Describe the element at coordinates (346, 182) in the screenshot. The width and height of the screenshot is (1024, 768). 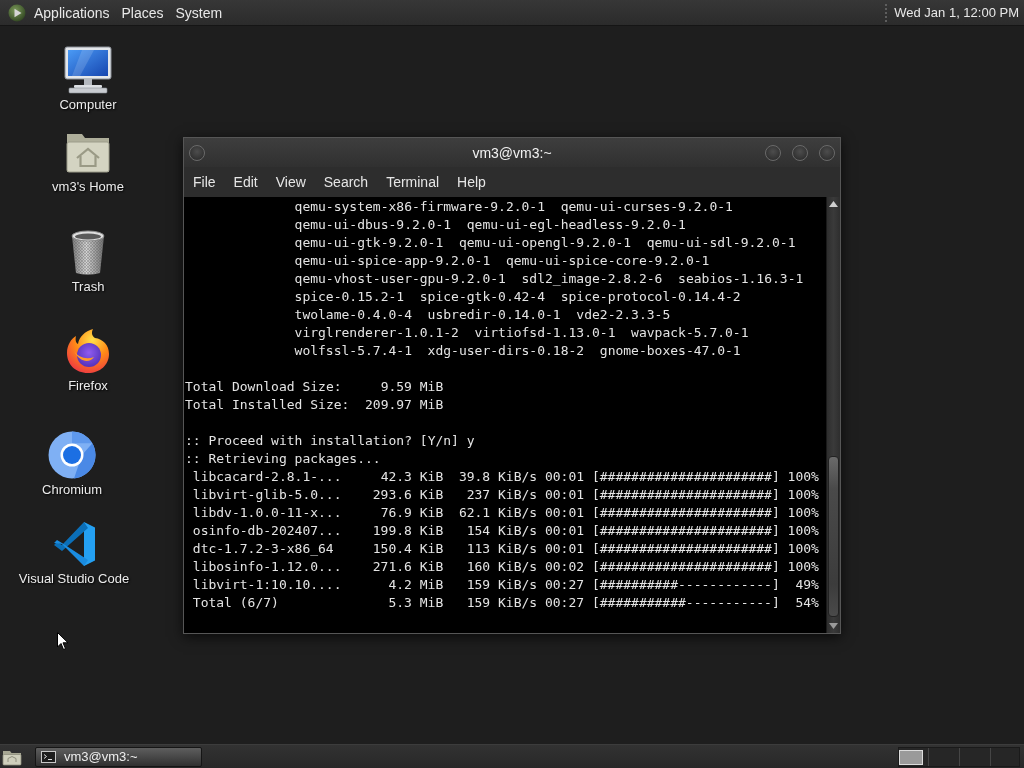
I see `menu-item: Search` at that location.